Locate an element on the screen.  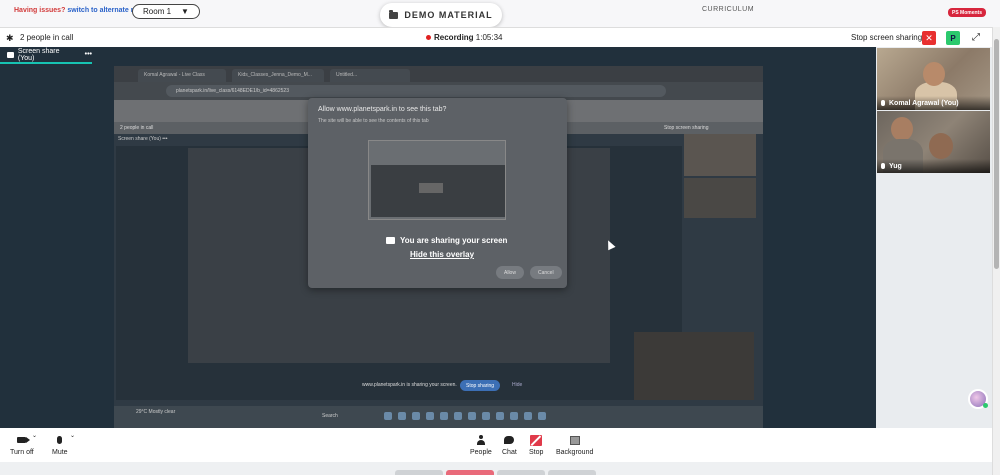
participant-tile: Yug is located at coordinates (933, 142).